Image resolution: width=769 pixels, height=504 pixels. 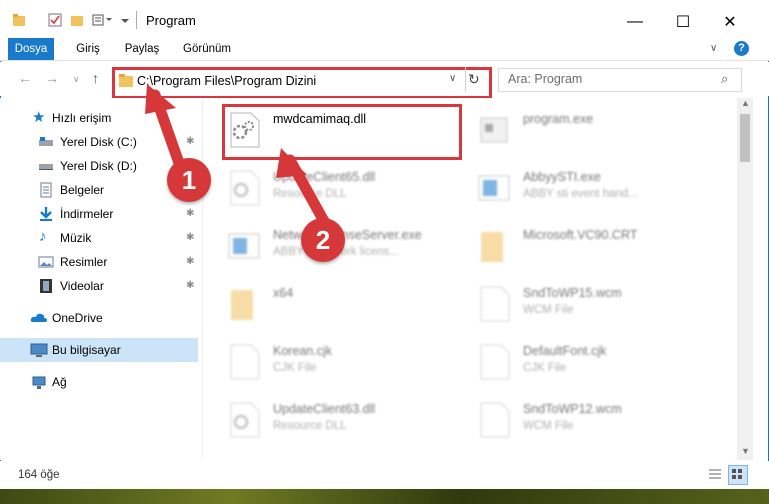 What do you see at coordinates (240, 161) in the screenshot?
I see `annotation-arrows` at bounding box center [240, 161].